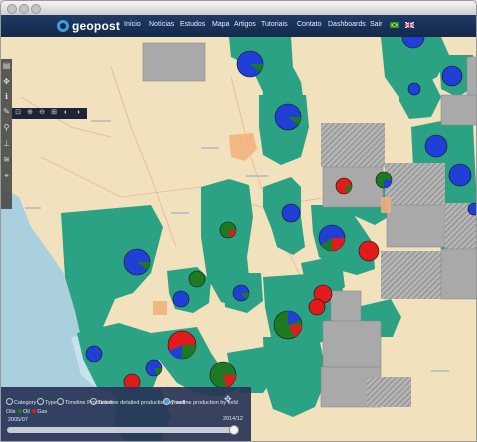 This screenshot has height=442, width=477. What do you see at coordinates (274, 24) in the screenshot?
I see `nav-item-tutoriais: Tutoriais` at bounding box center [274, 24].